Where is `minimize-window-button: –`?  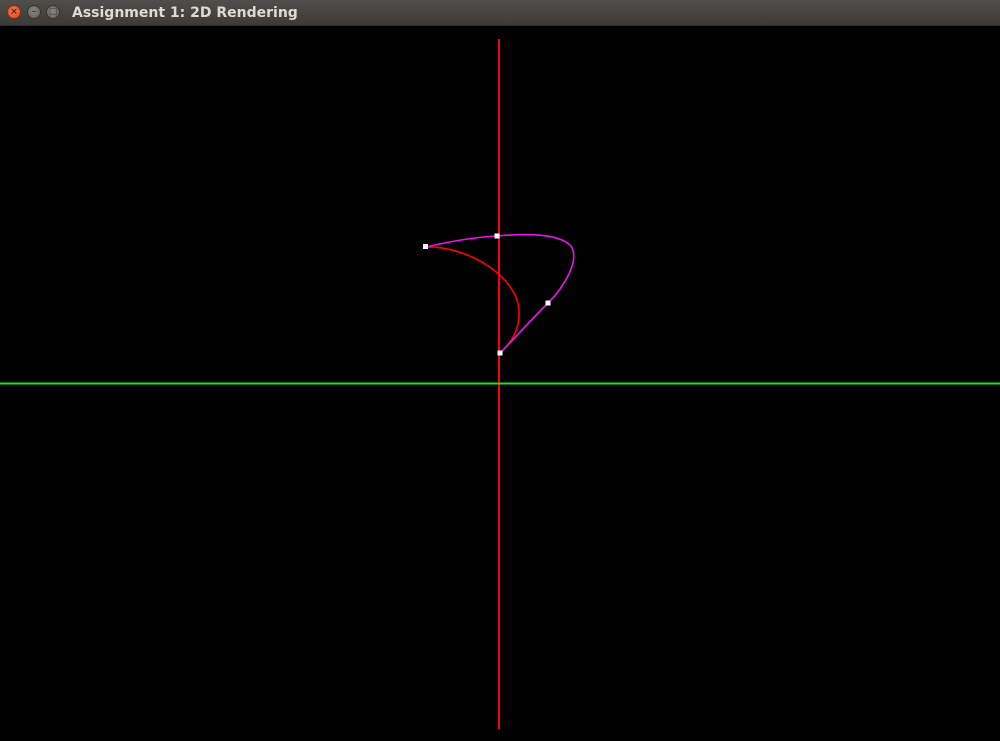
minimize-window-button: – is located at coordinates (34, 12).